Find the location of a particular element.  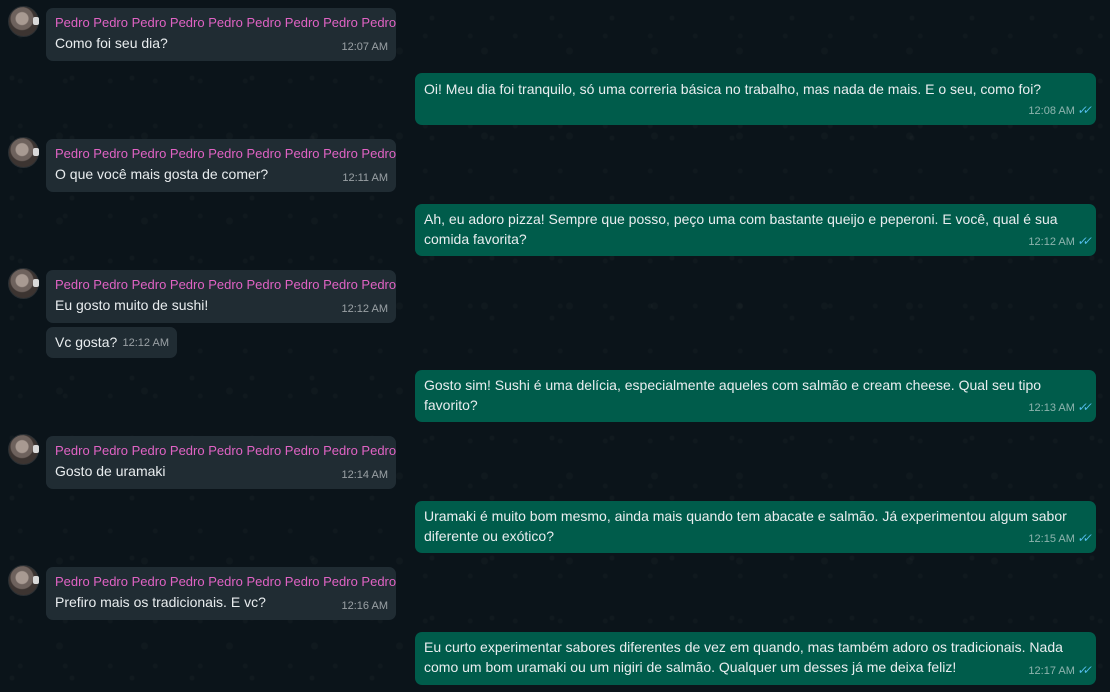

message-time: 12:08 AM is located at coordinates (1051, 111).